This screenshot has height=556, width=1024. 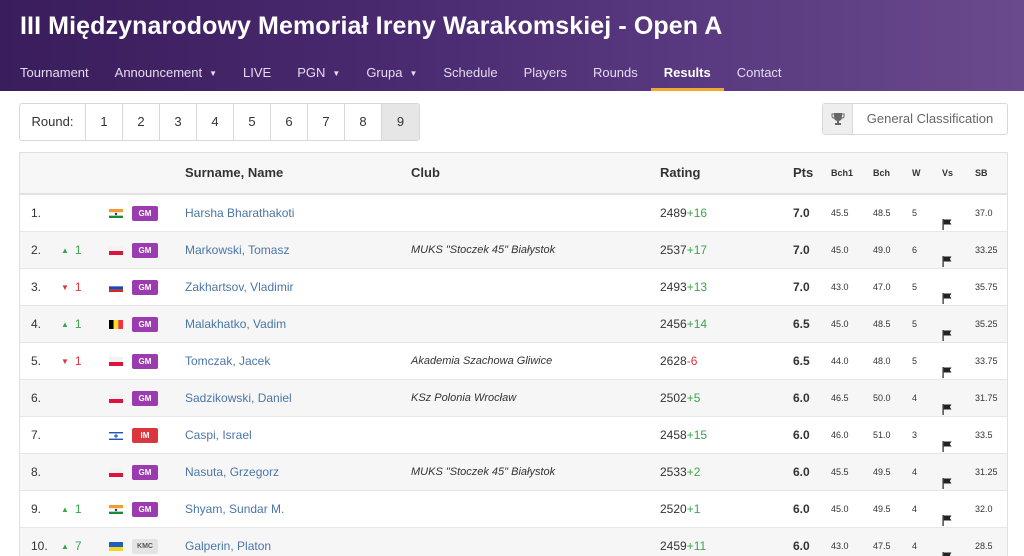 I want to click on nav-item-label: LIVE, so click(x=257, y=72).